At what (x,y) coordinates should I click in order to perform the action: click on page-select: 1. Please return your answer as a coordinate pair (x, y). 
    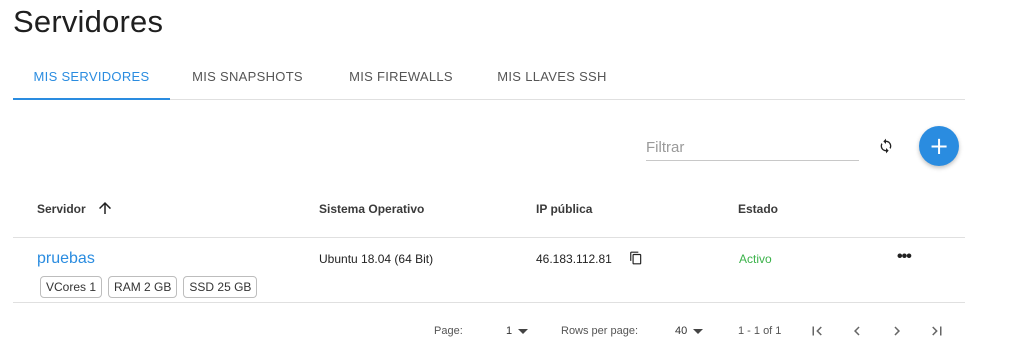
    Looking at the image, I should click on (517, 331).